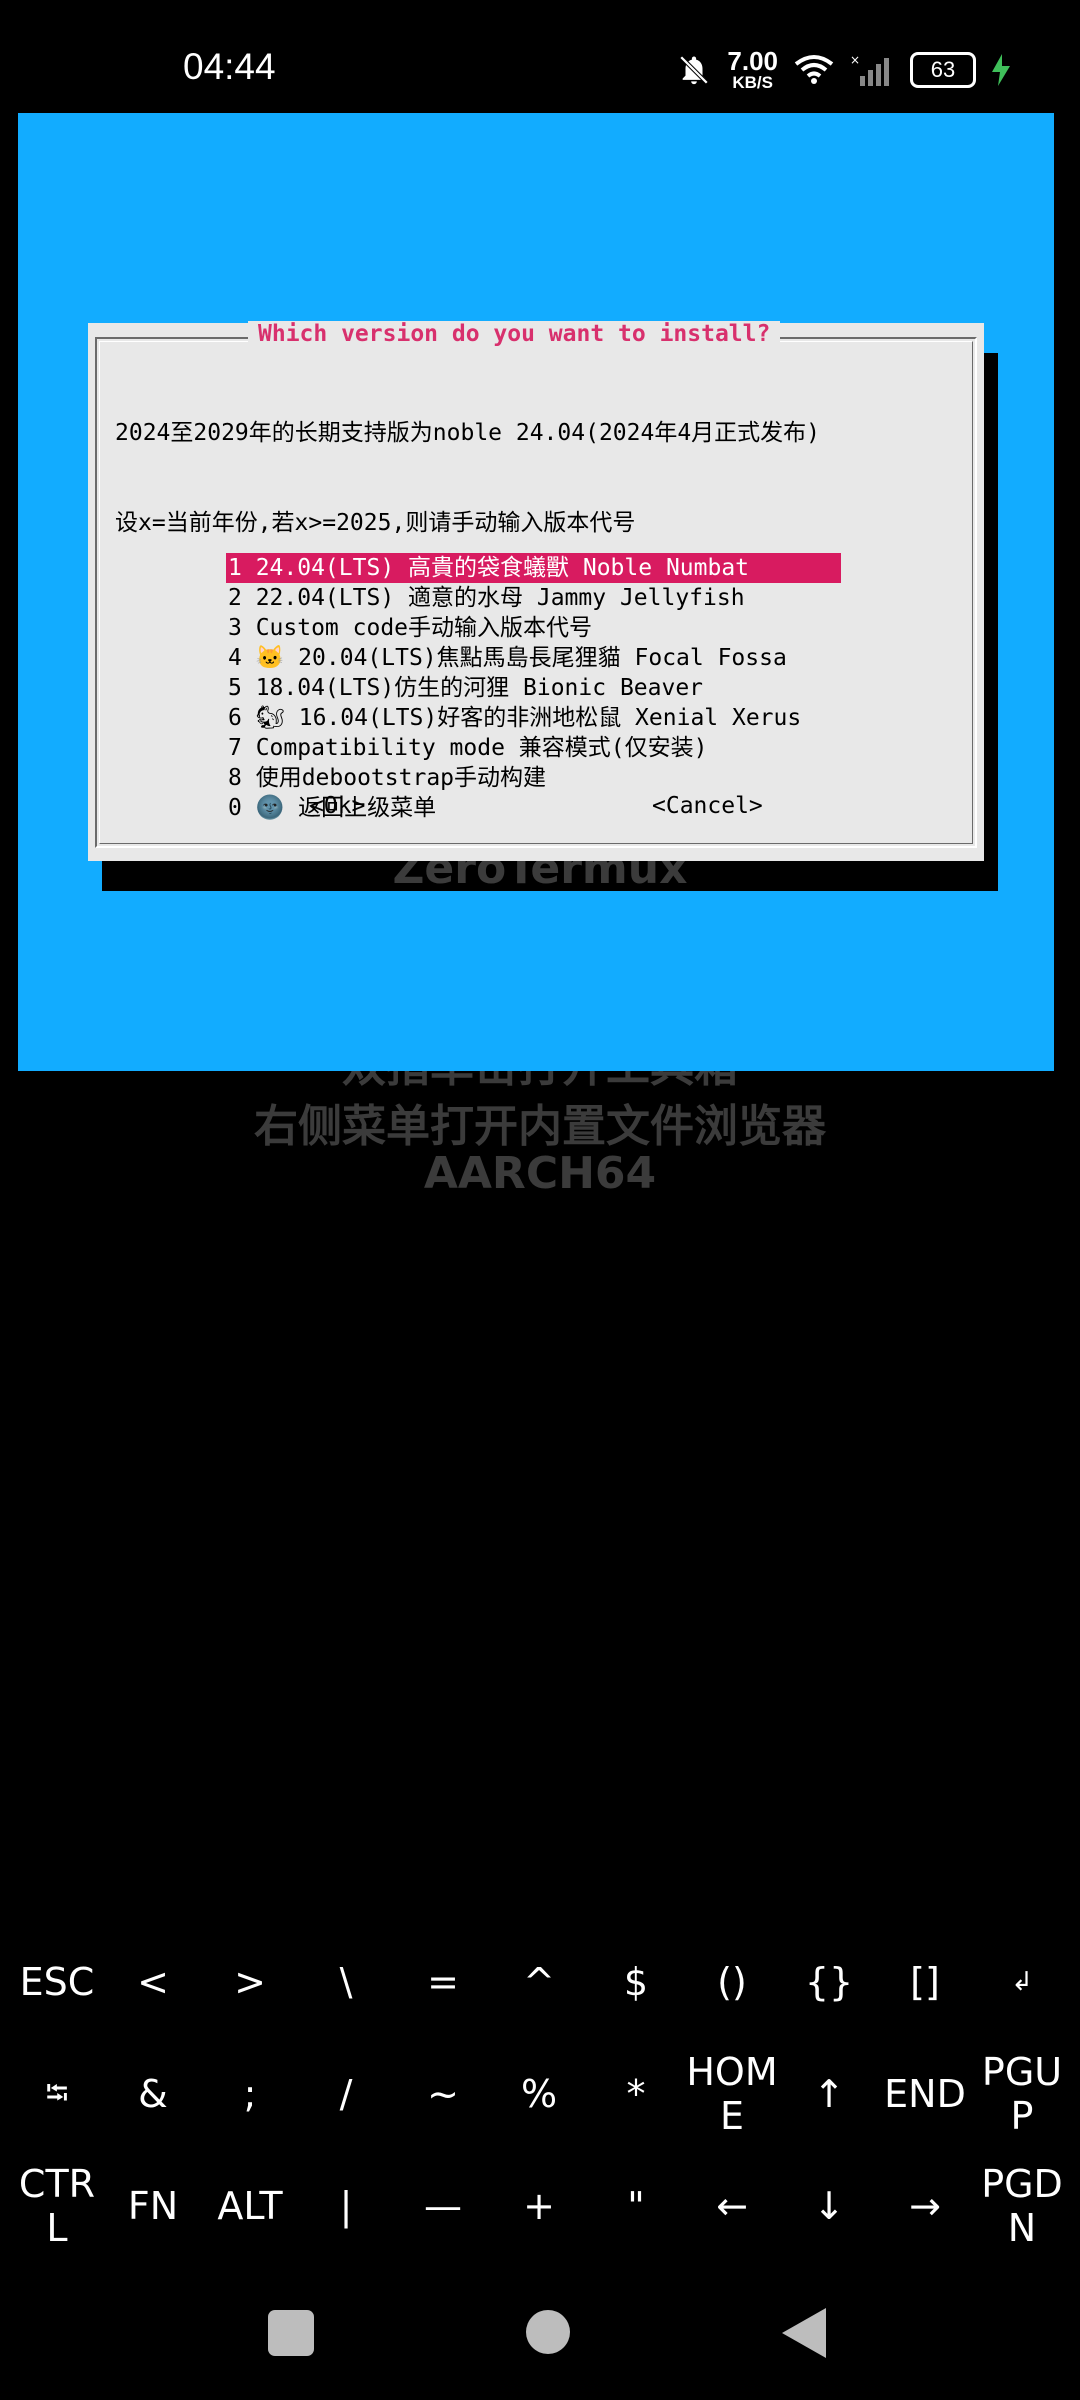 This screenshot has height=2400, width=1080. I want to click on menu-item-jammy: 2 22.04(LTS) 適意的水母 Jammy Jellyfish, so click(533, 598).